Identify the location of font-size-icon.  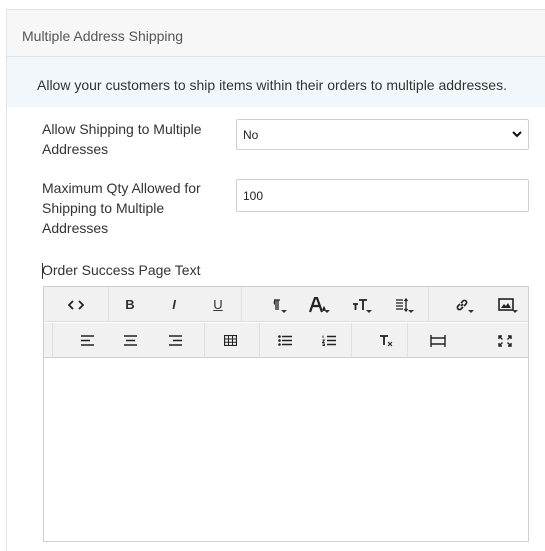
(360, 304).